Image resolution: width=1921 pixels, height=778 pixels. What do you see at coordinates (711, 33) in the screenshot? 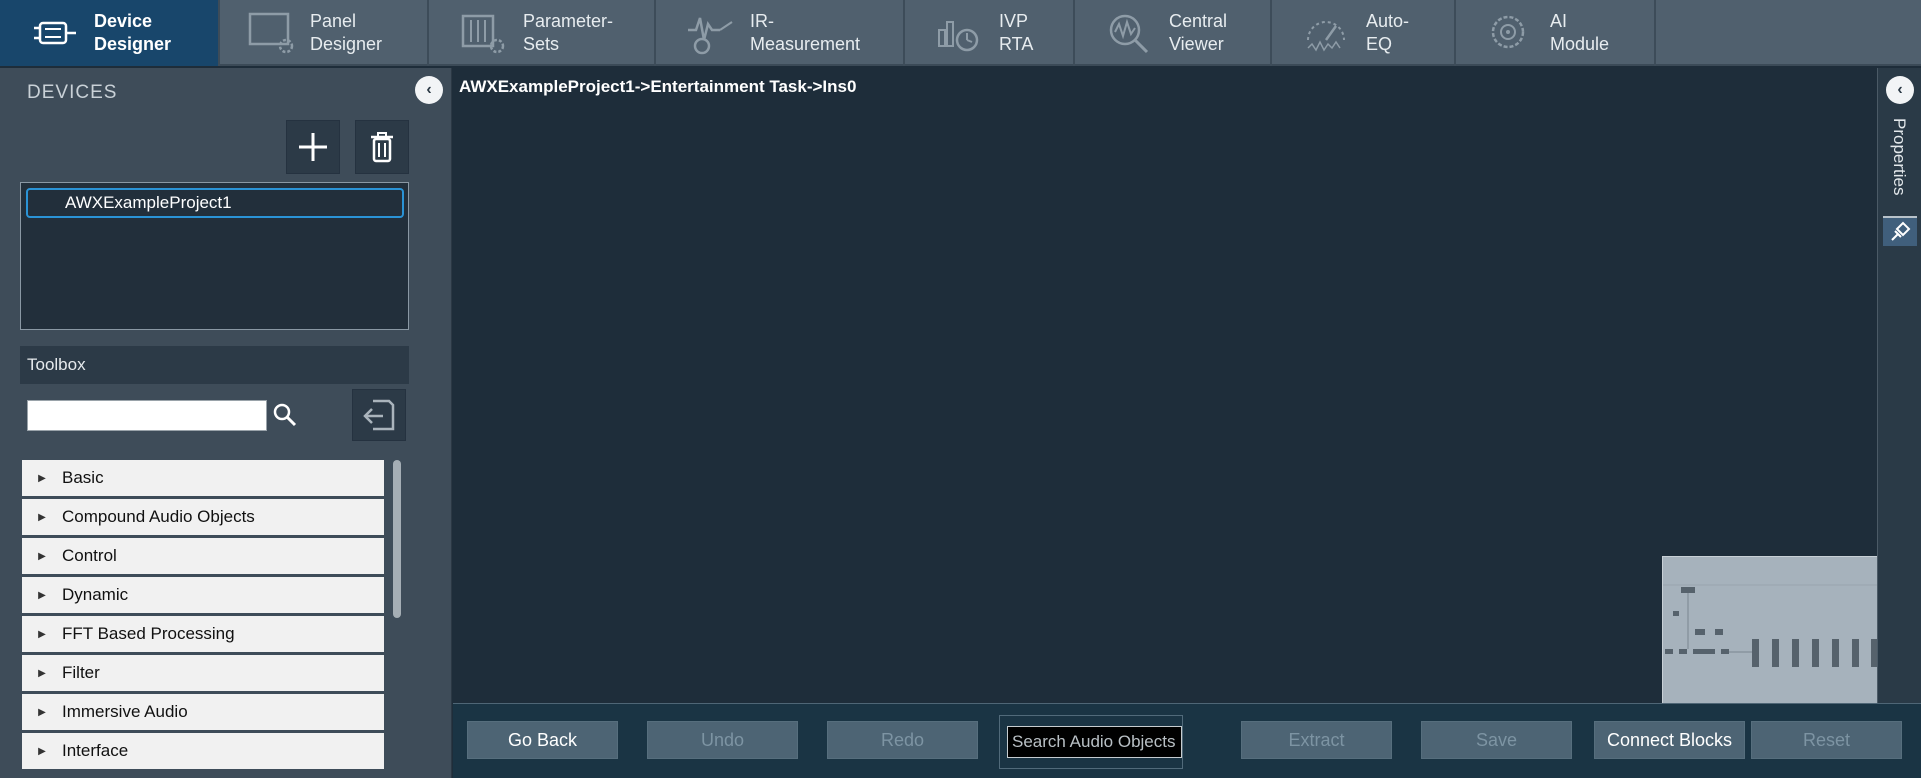
I see `ir-measurement-icon` at bounding box center [711, 33].